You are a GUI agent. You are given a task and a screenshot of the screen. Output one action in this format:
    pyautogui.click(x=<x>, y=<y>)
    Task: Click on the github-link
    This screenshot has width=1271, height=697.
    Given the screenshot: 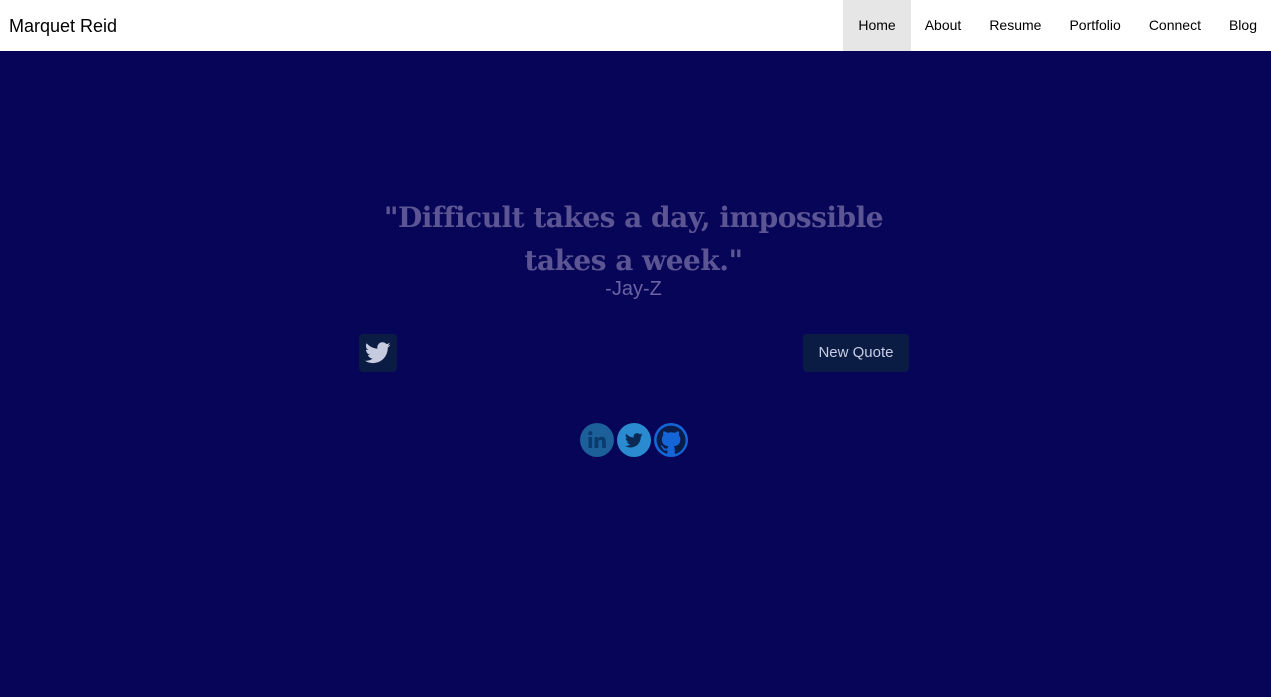 What is the action you would take?
    pyautogui.click(x=671, y=440)
    